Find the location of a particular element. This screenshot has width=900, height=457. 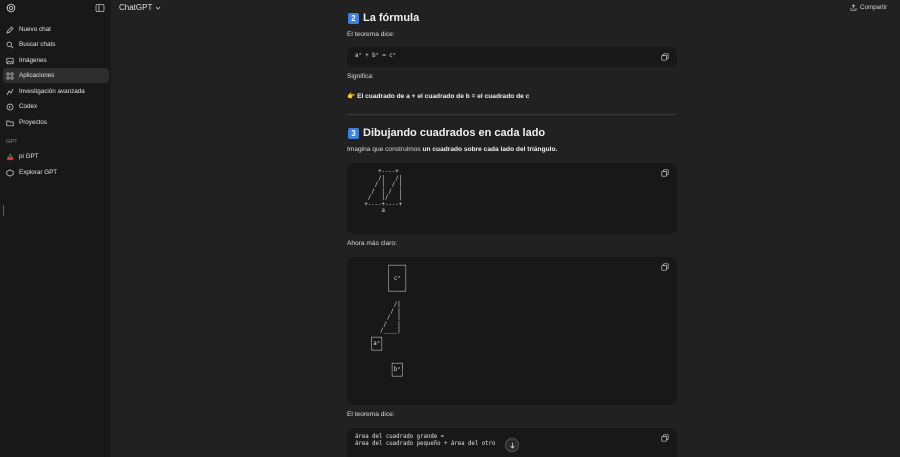

model-selector: ChatGPT is located at coordinates (140, 7).